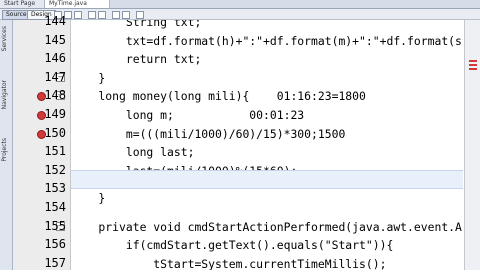 This screenshot has width=480, height=273. Describe the element at coordinates (126, 15) in the screenshot. I see `comment-icon` at that location.